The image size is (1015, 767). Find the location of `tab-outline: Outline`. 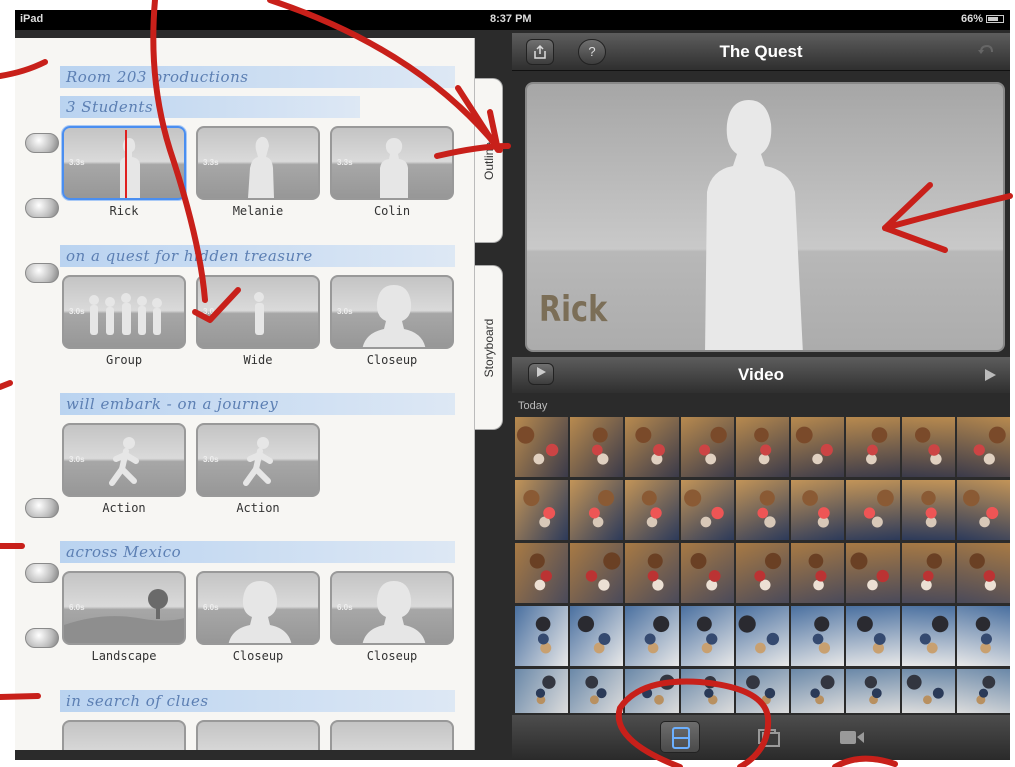

tab-outline: Outline is located at coordinates (489, 160).